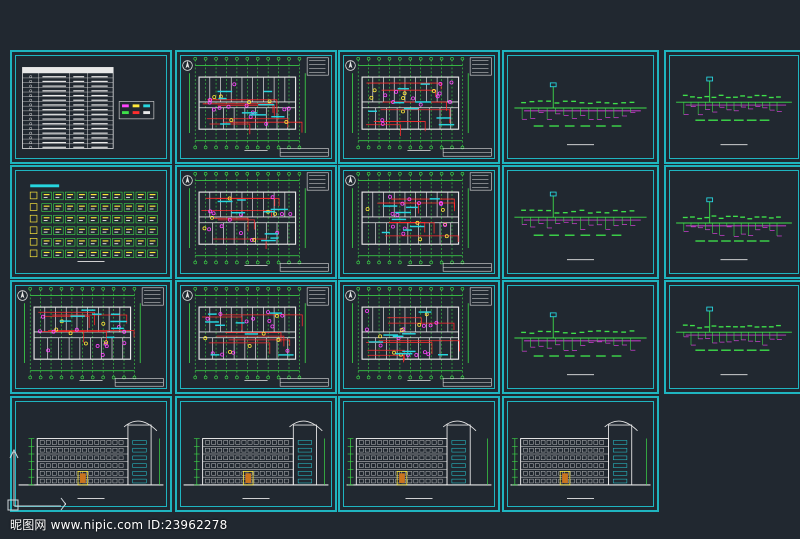  What do you see at coordinates (36, 479) in the screenshot?
I see `ucs-axis-icon` at bounding box center [36, 479].